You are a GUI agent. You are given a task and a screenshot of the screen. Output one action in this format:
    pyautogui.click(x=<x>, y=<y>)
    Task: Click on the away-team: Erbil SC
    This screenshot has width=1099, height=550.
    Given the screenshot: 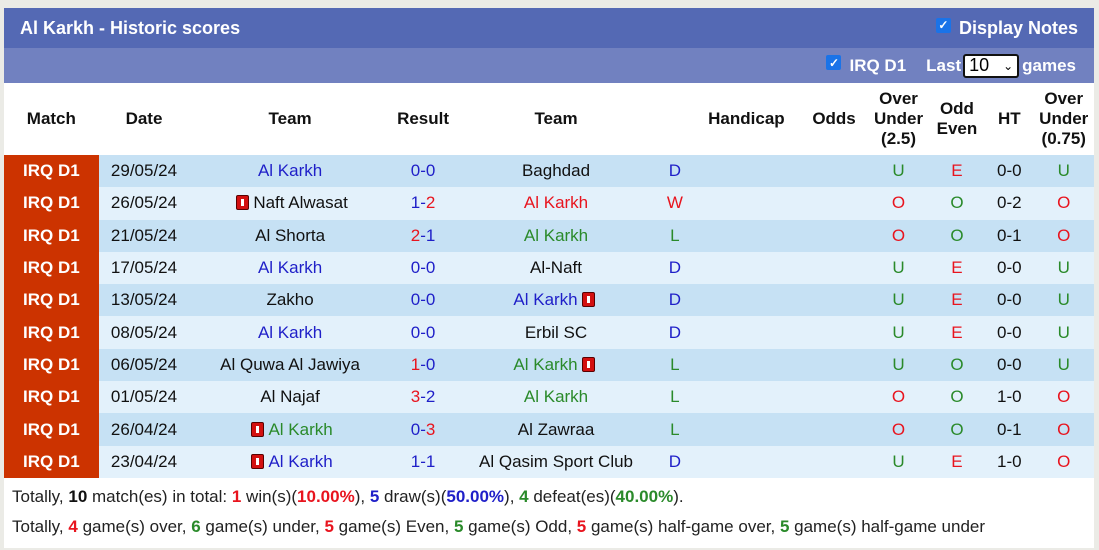 What is the action you would take?
    pyautogui.click(x=556, y=332)
    